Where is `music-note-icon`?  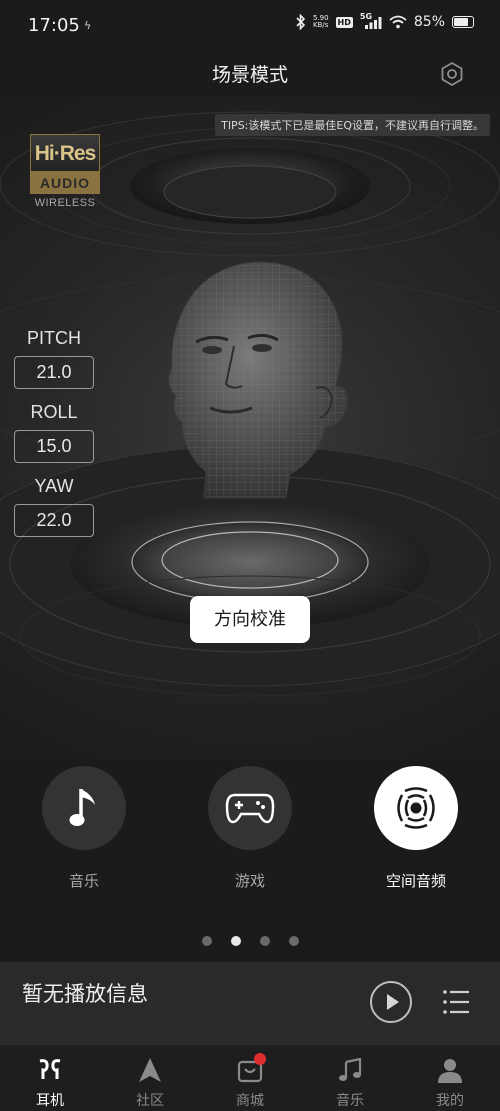 music-note-icon is located at coordinates (82, 807).